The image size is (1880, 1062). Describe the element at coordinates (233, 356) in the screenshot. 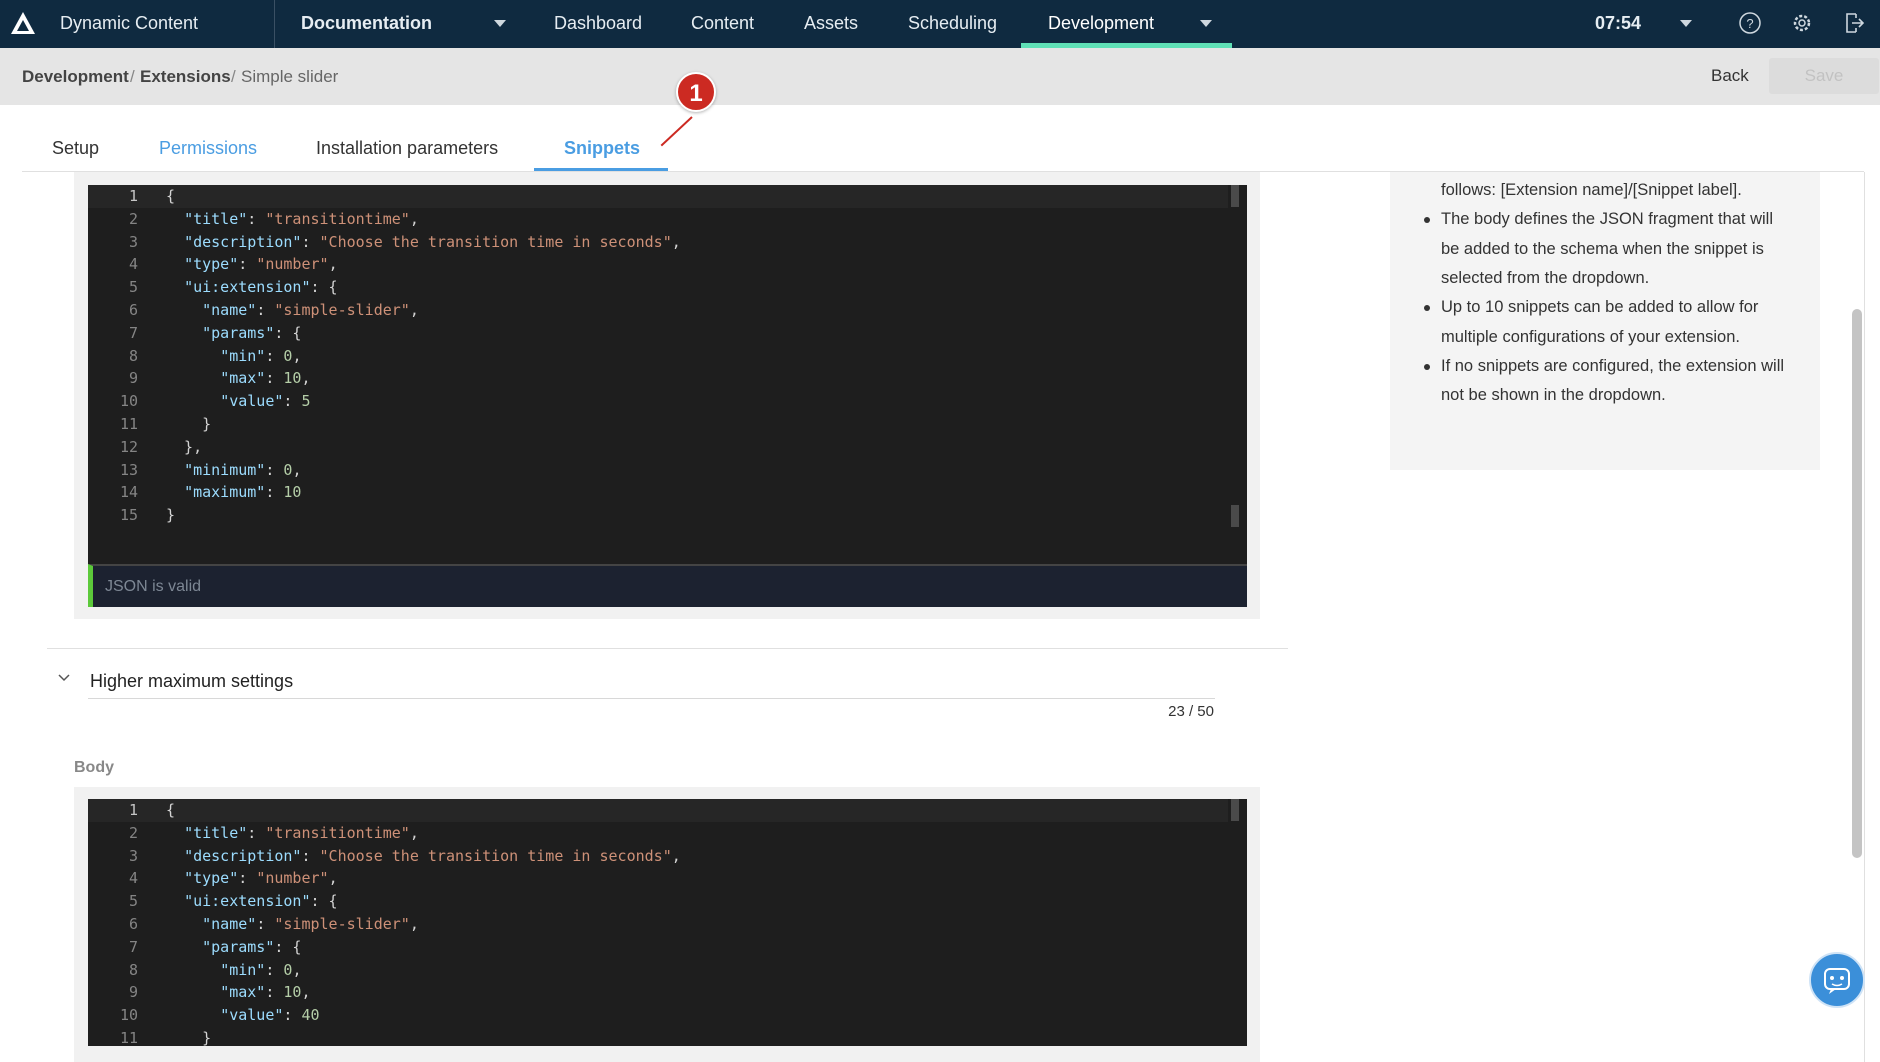

I see `code-text: "min": 0,` at that location.